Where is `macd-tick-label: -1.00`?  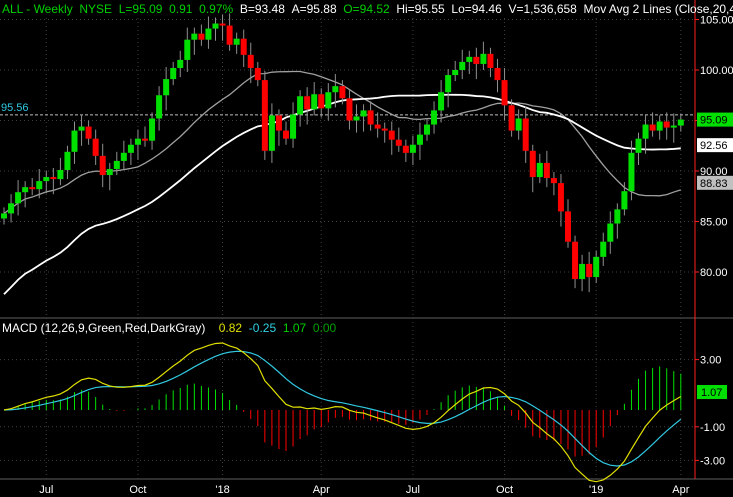
macd-tick-label: -1.00 is located at coordinates (712, 428).